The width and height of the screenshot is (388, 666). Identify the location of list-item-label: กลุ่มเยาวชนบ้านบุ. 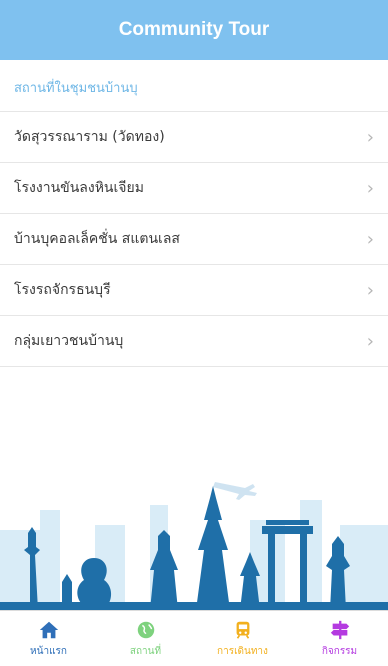
(69, 341).